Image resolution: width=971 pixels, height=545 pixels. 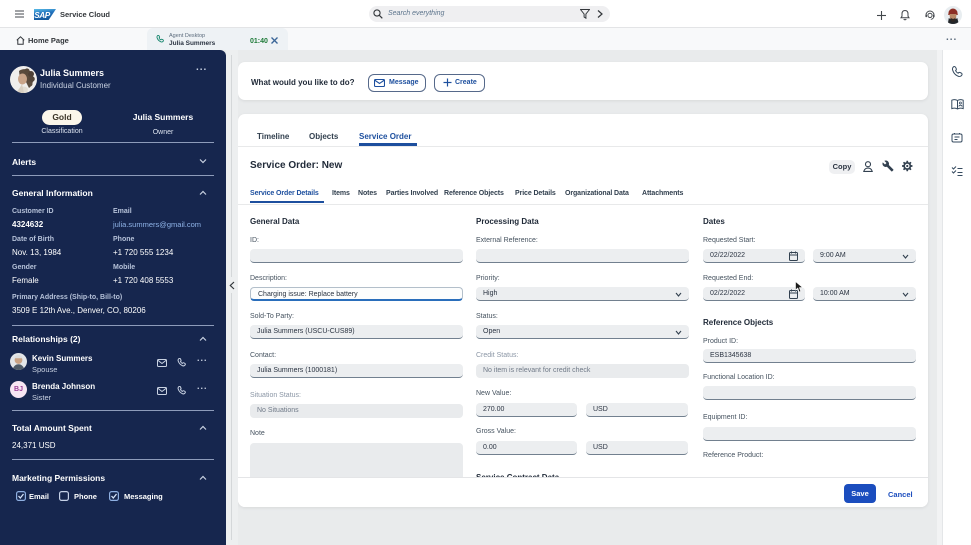 I want to click on svg-text: SAP, so click(x=42, y=15).